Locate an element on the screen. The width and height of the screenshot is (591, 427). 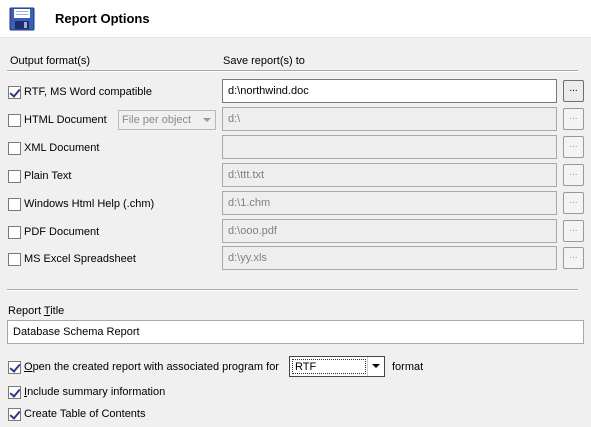
html-path-input: d:\ is located at coordinates (389, 119).